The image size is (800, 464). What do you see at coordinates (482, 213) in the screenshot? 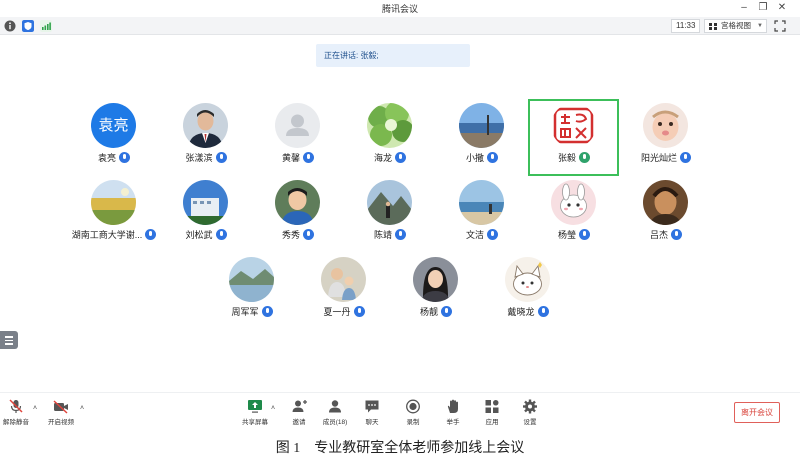
I see `participant-tile: 文洁` at bounding box center [482, 213].